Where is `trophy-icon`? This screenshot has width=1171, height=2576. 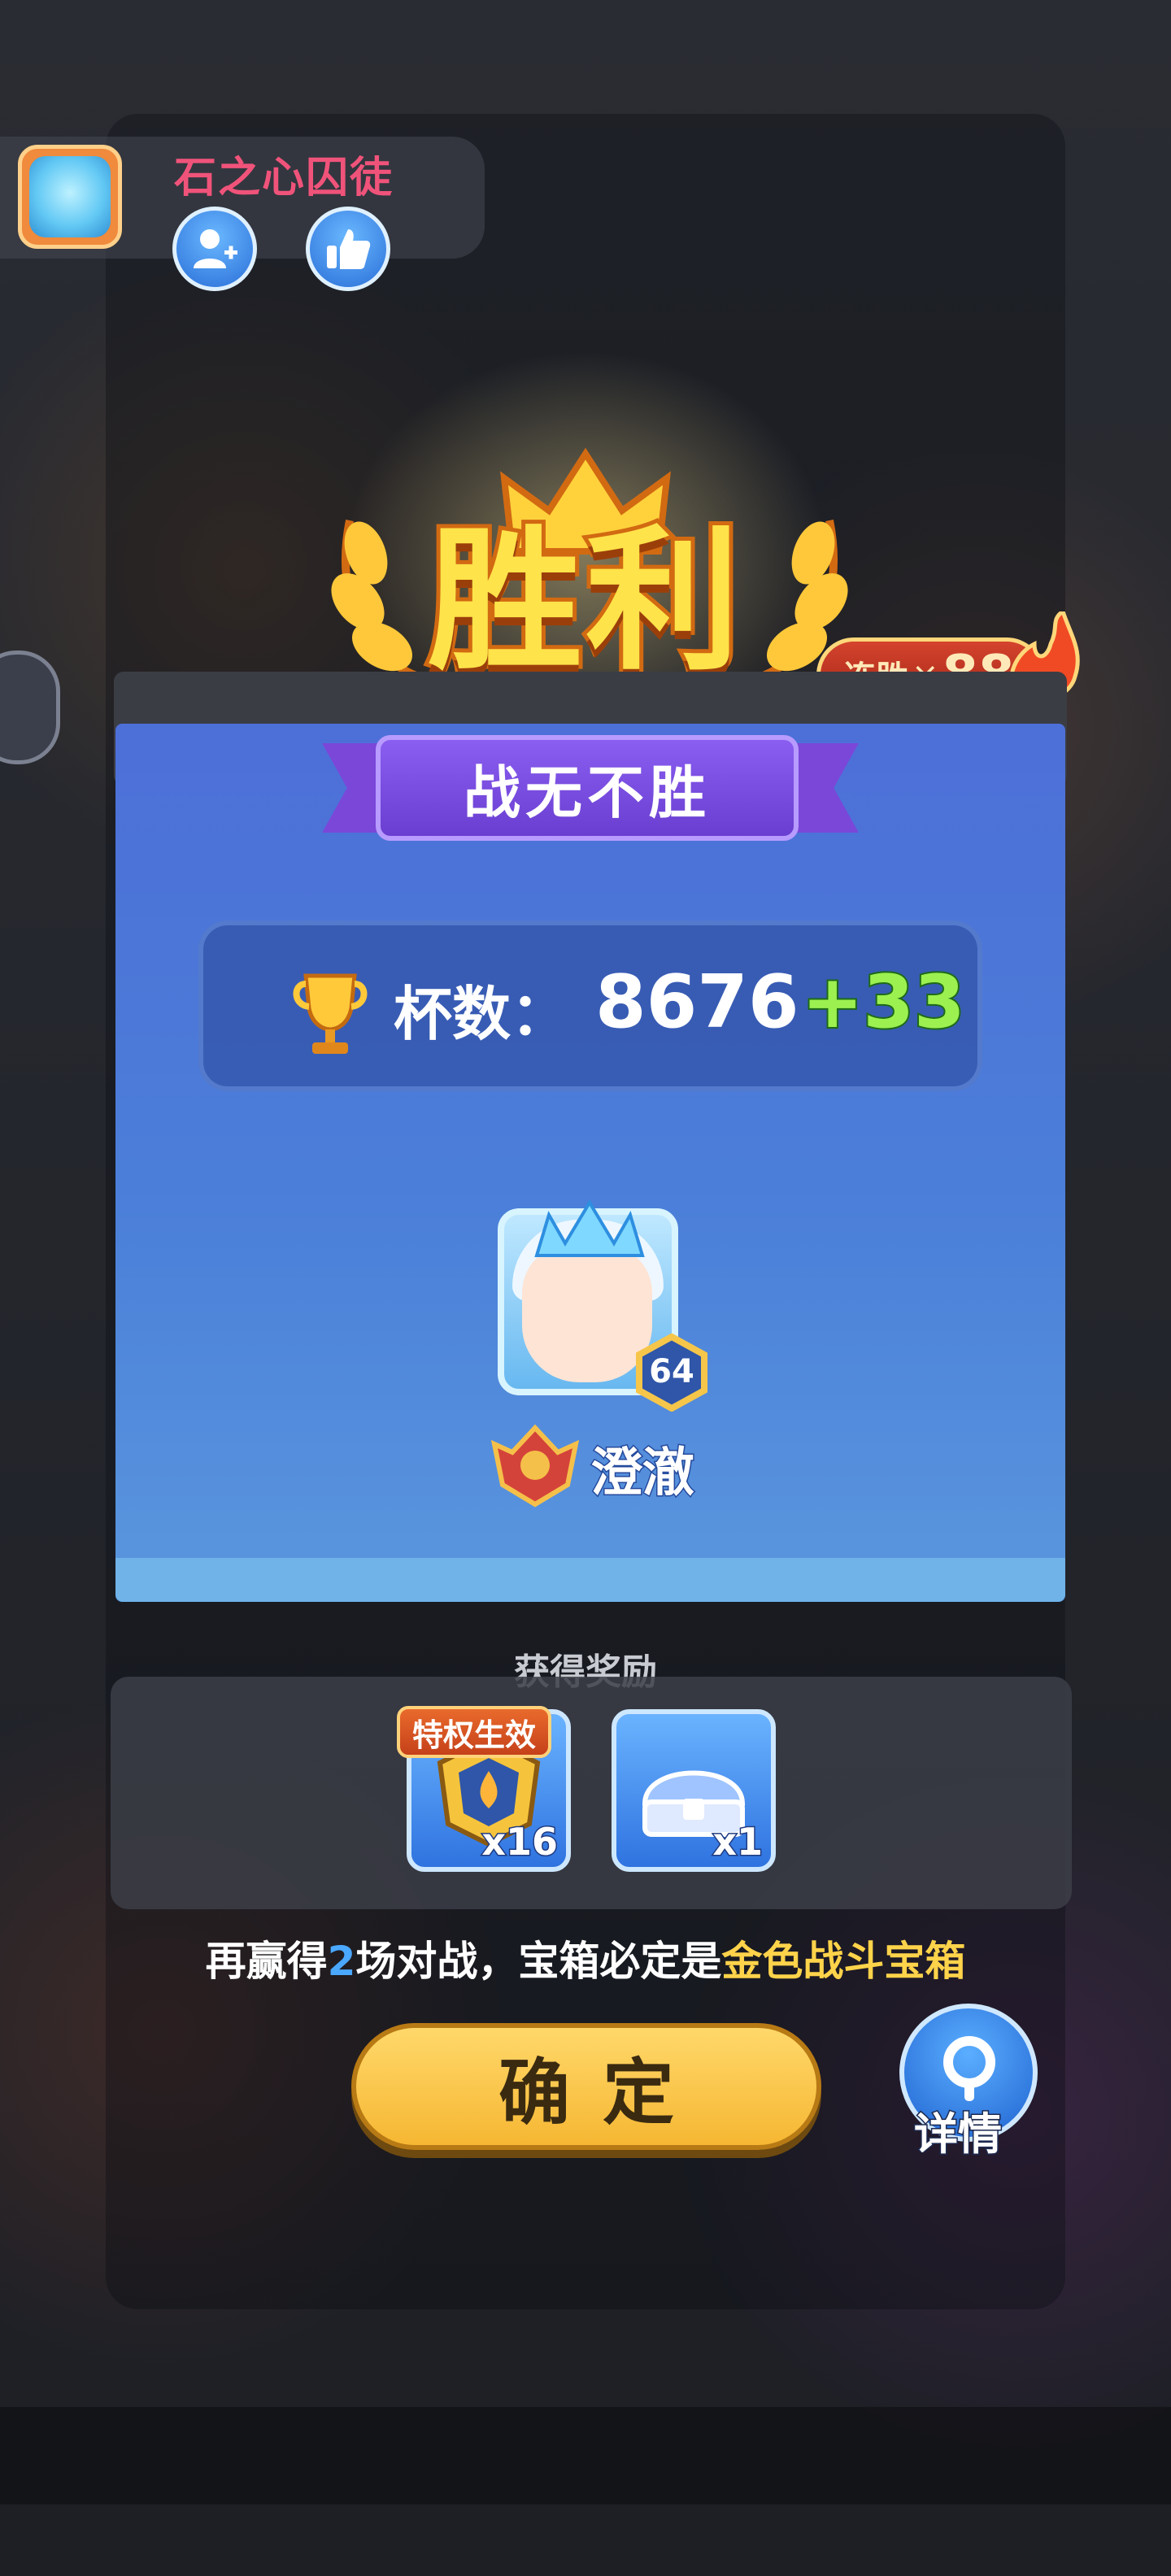
trophy-icon is located at coordinates (330, 1014).